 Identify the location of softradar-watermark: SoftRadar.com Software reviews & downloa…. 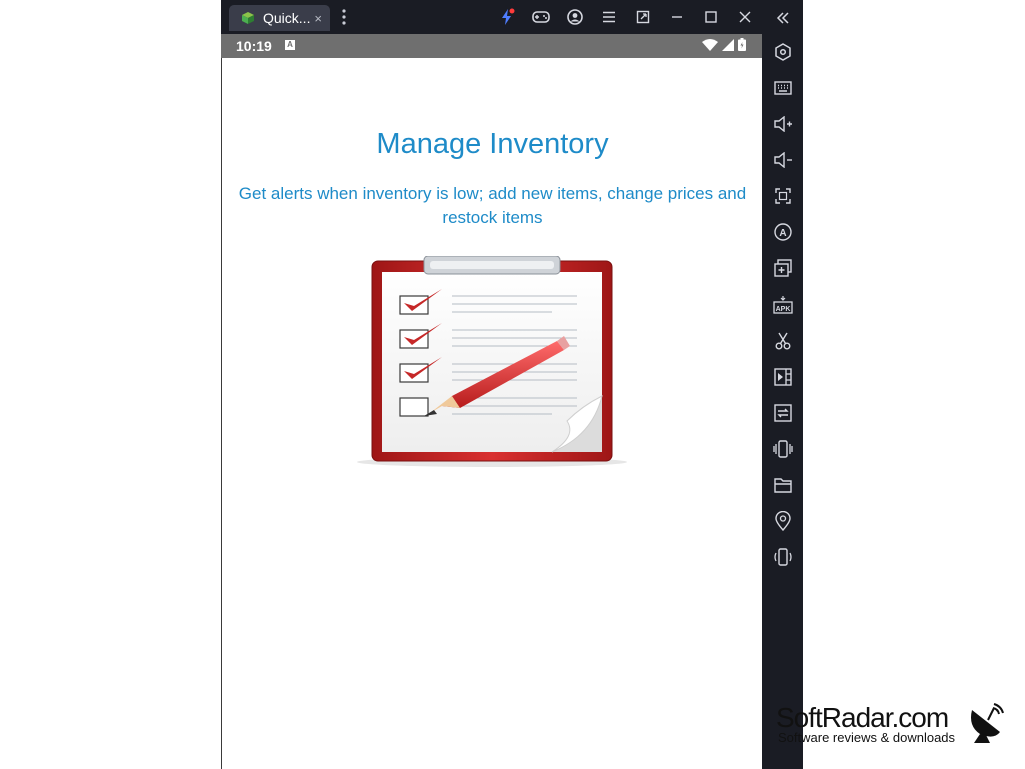
(896, 726).